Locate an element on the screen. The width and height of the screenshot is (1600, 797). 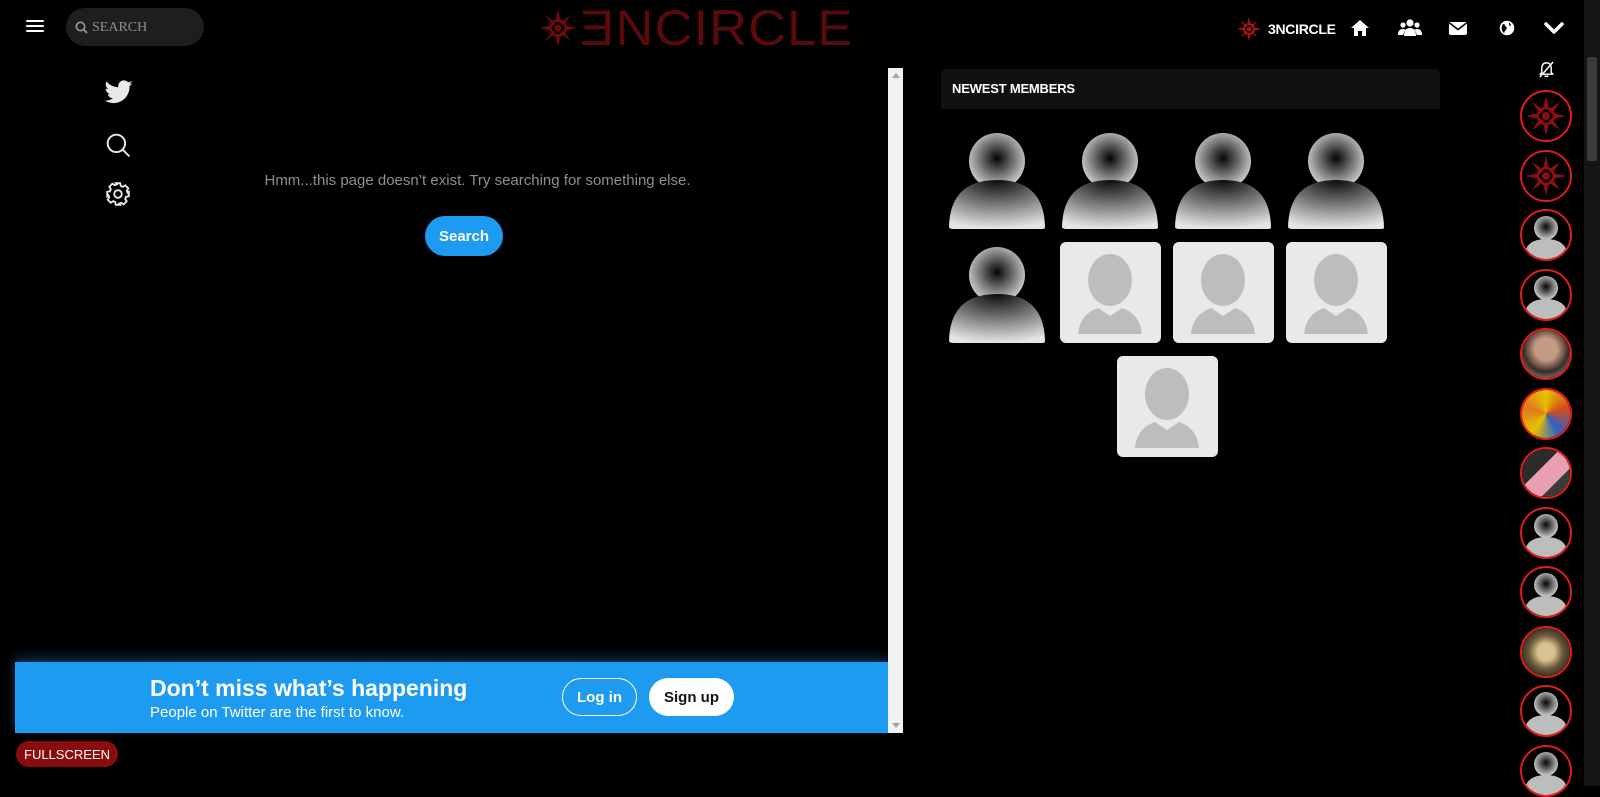
explore-search-icon is located at coordinates (118, 145).